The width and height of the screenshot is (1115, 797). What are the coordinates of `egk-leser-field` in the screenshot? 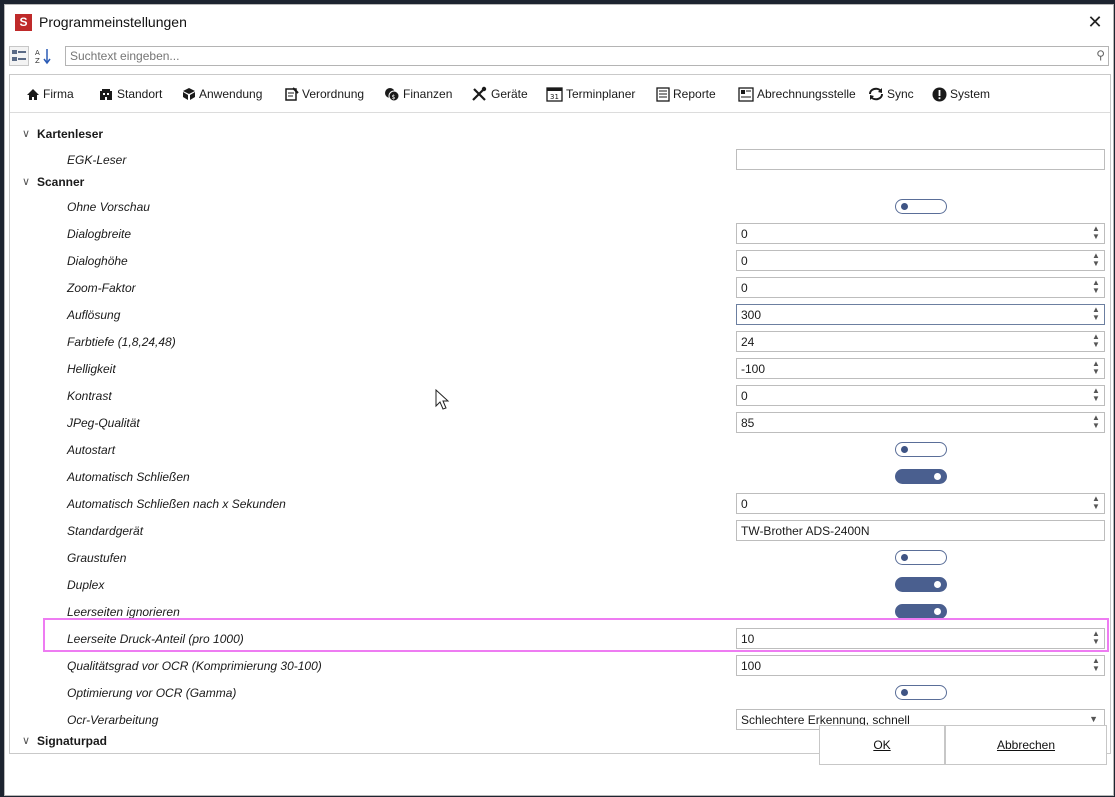 It's located at (920, 159).